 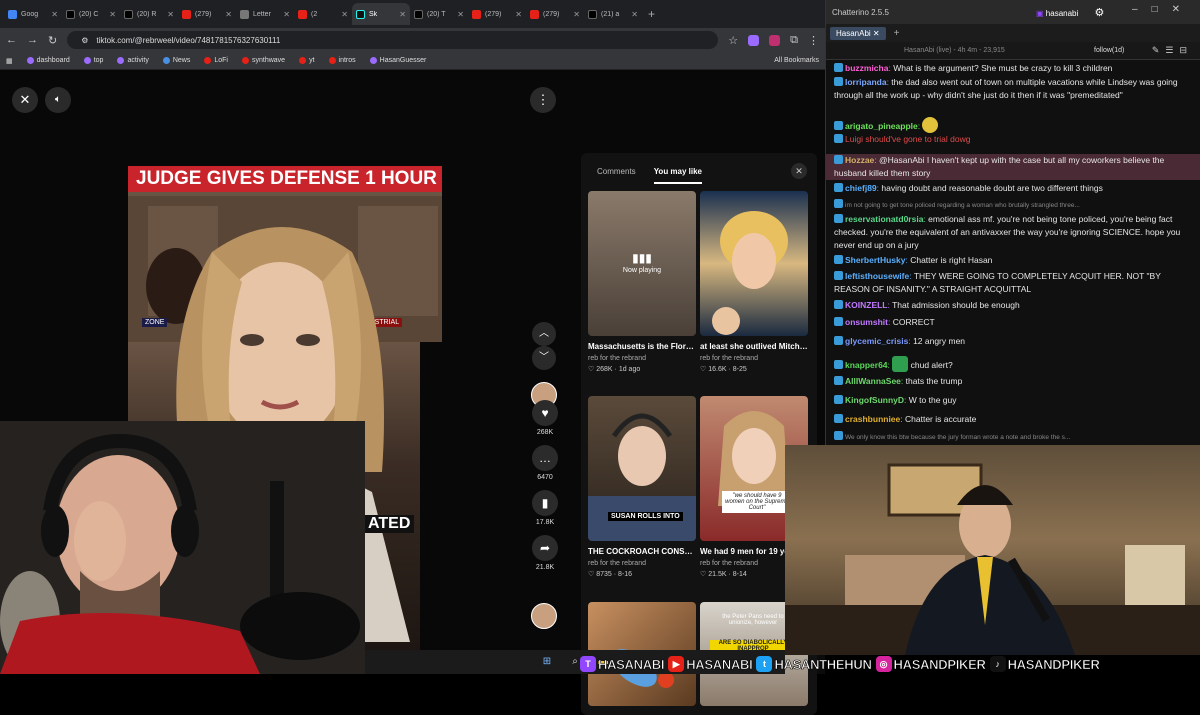 What do you see at coordinates (84, 40) in the screenshot?
I see `site-info-icon: ⚙` at bounding box center [84, 40].